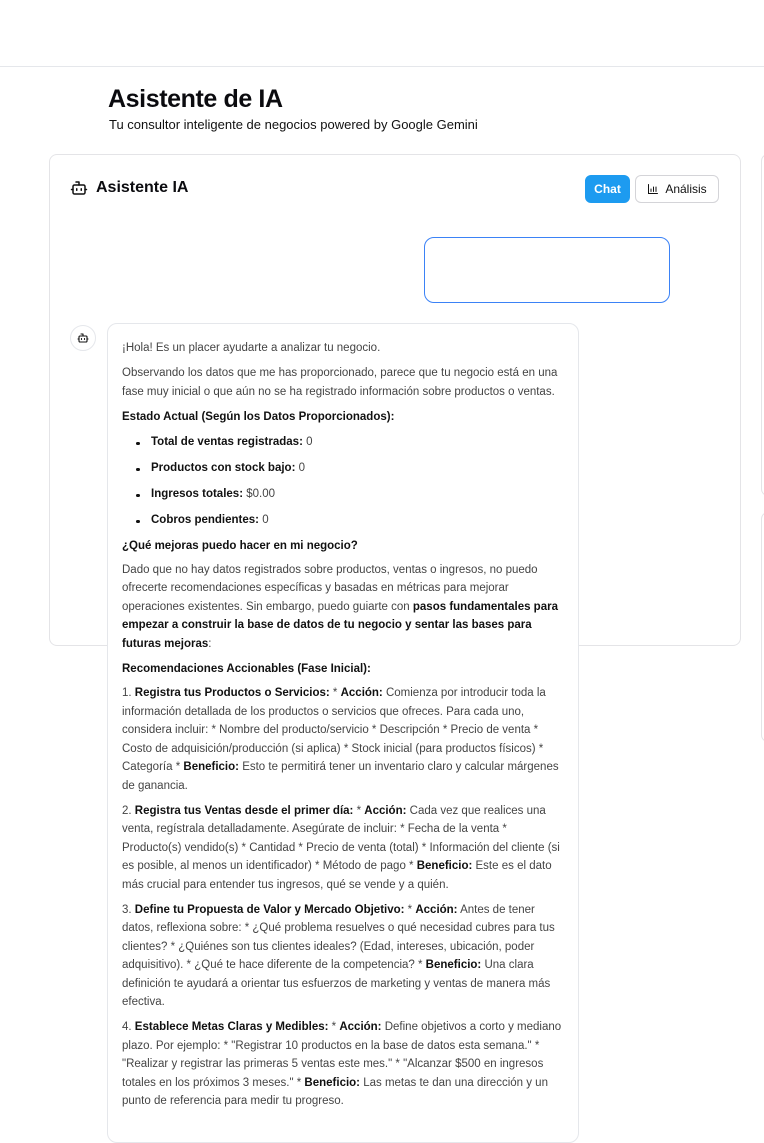 Image resolution: width=764 pixels, height=1143 pixels. I want to click on assistant-avatar, so click(83, 338).